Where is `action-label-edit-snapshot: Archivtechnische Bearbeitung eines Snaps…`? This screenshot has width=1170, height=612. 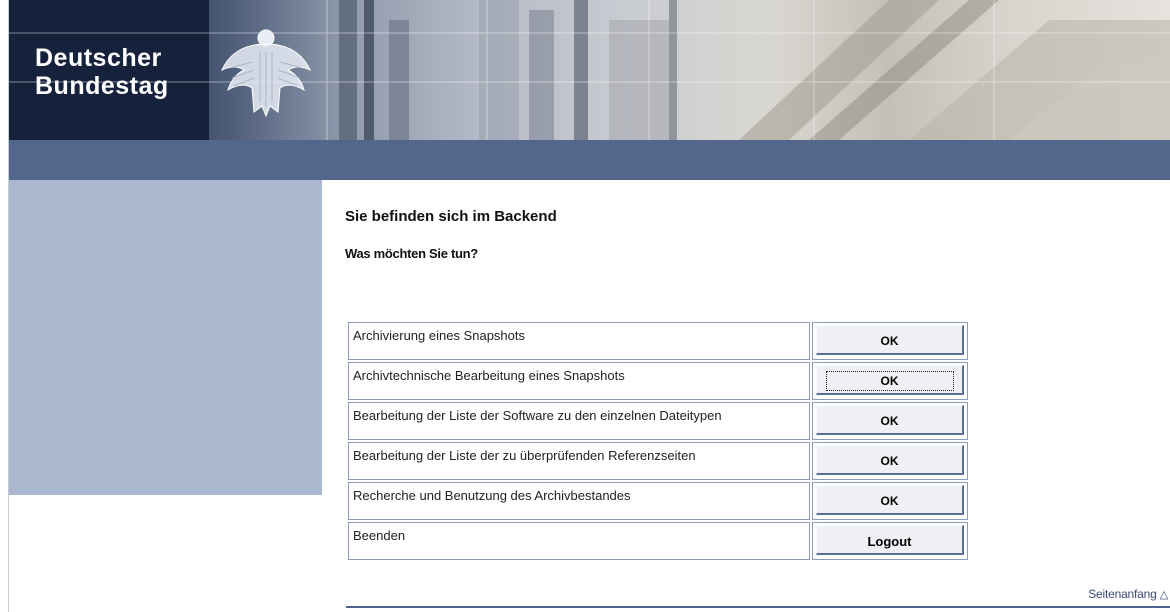
action-label-edit-snapshot: Archivtechnische Bearbeitung eines Snaps… is located at coordinates (579, 381).